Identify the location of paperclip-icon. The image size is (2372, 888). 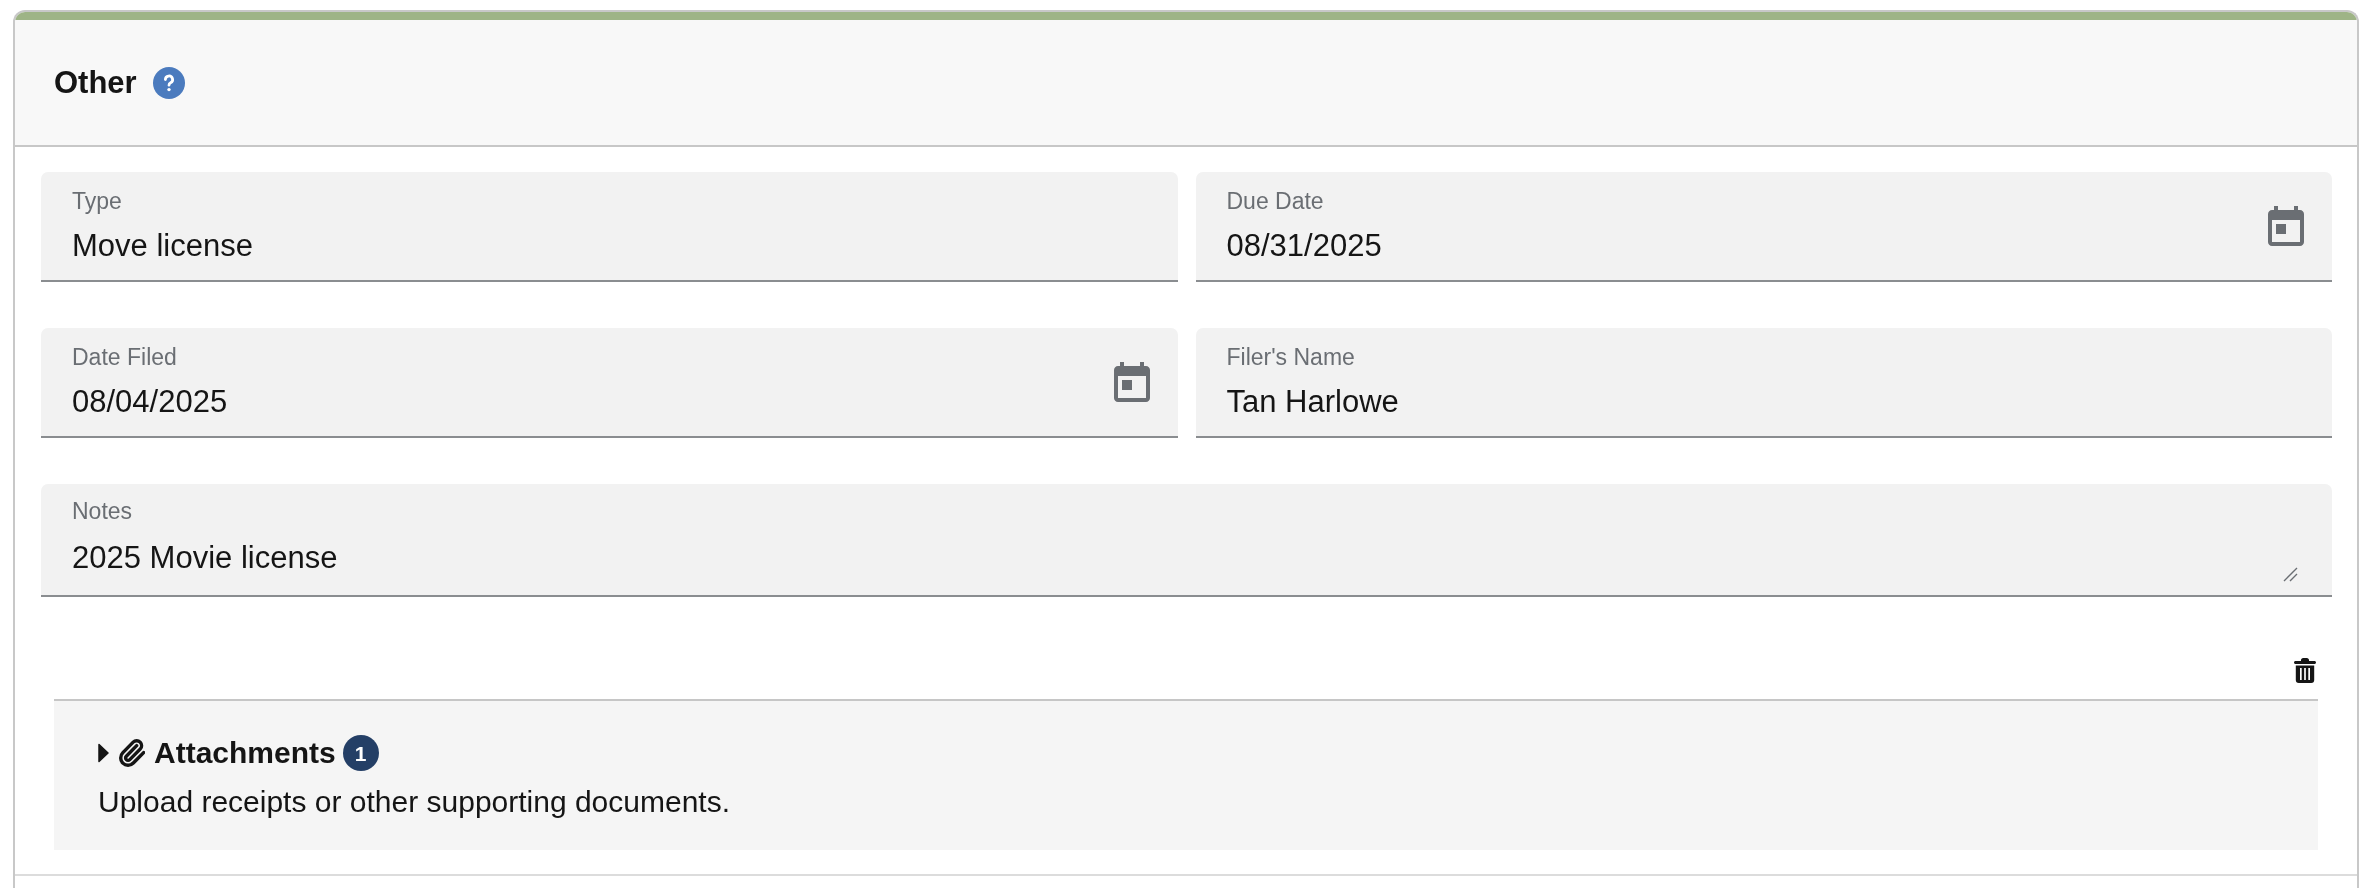
(131, 753).